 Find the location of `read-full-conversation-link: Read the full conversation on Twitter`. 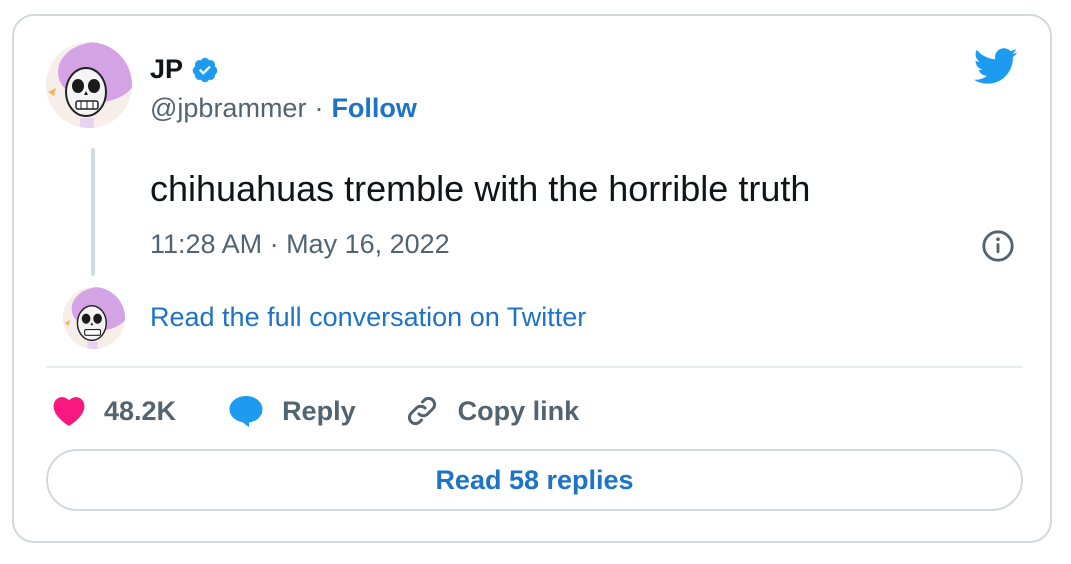

read-full-conversation-link: Read the full conversation on Twitter is located at coordinates (368, 317).